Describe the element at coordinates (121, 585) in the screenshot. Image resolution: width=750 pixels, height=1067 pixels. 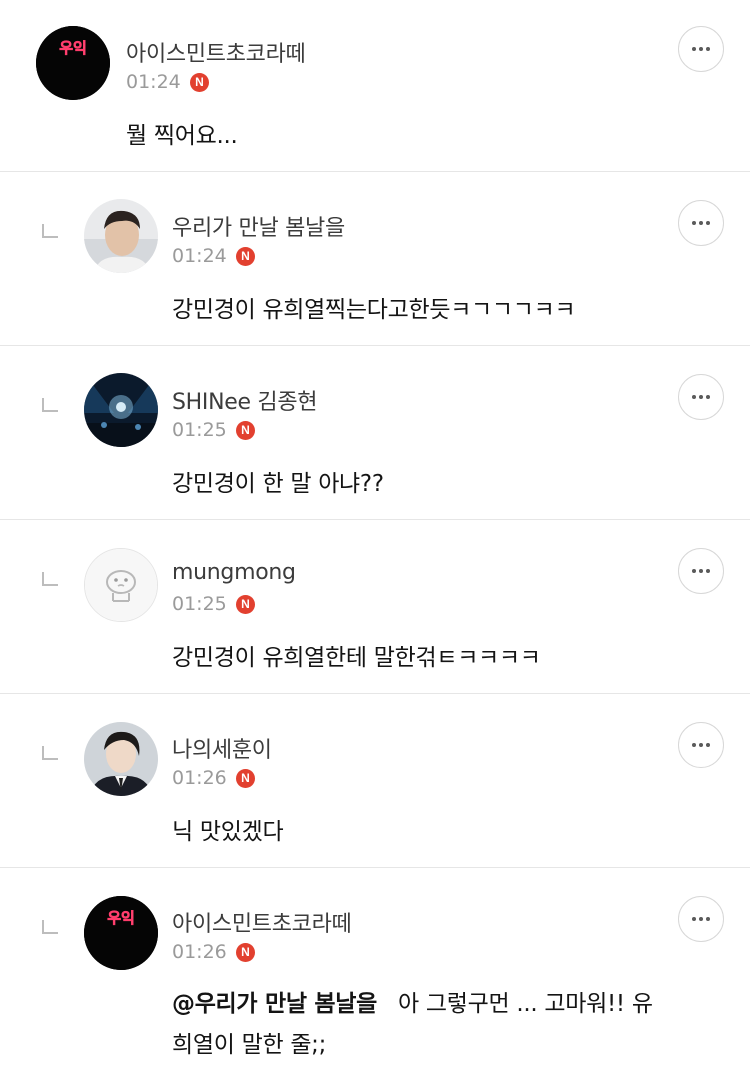
I see `avatar-default-character-icon` at that location.